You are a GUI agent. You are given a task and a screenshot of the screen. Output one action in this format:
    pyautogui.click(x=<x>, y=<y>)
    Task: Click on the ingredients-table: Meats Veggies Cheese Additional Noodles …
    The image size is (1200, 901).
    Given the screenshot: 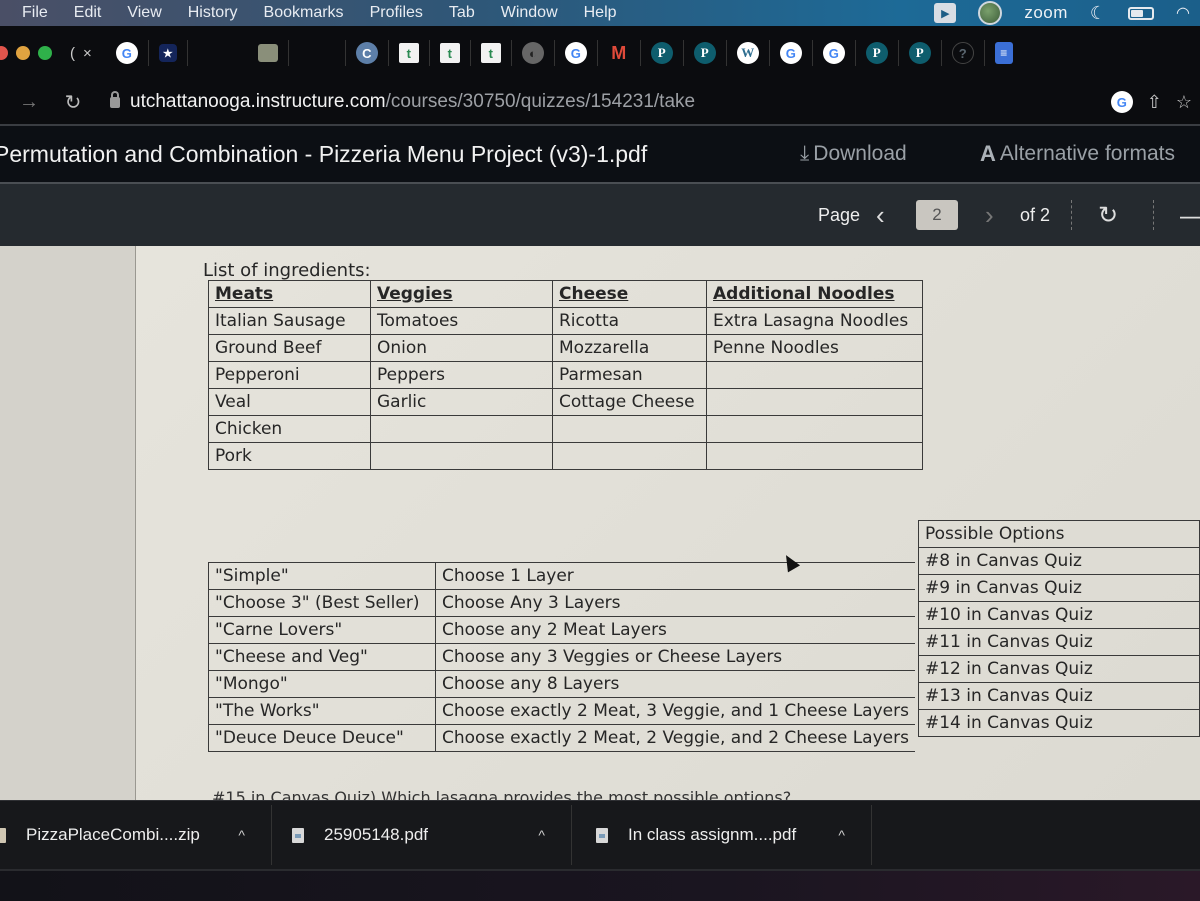 What is the action you would take?
    pyautogui.click(x=565, y=375)
    